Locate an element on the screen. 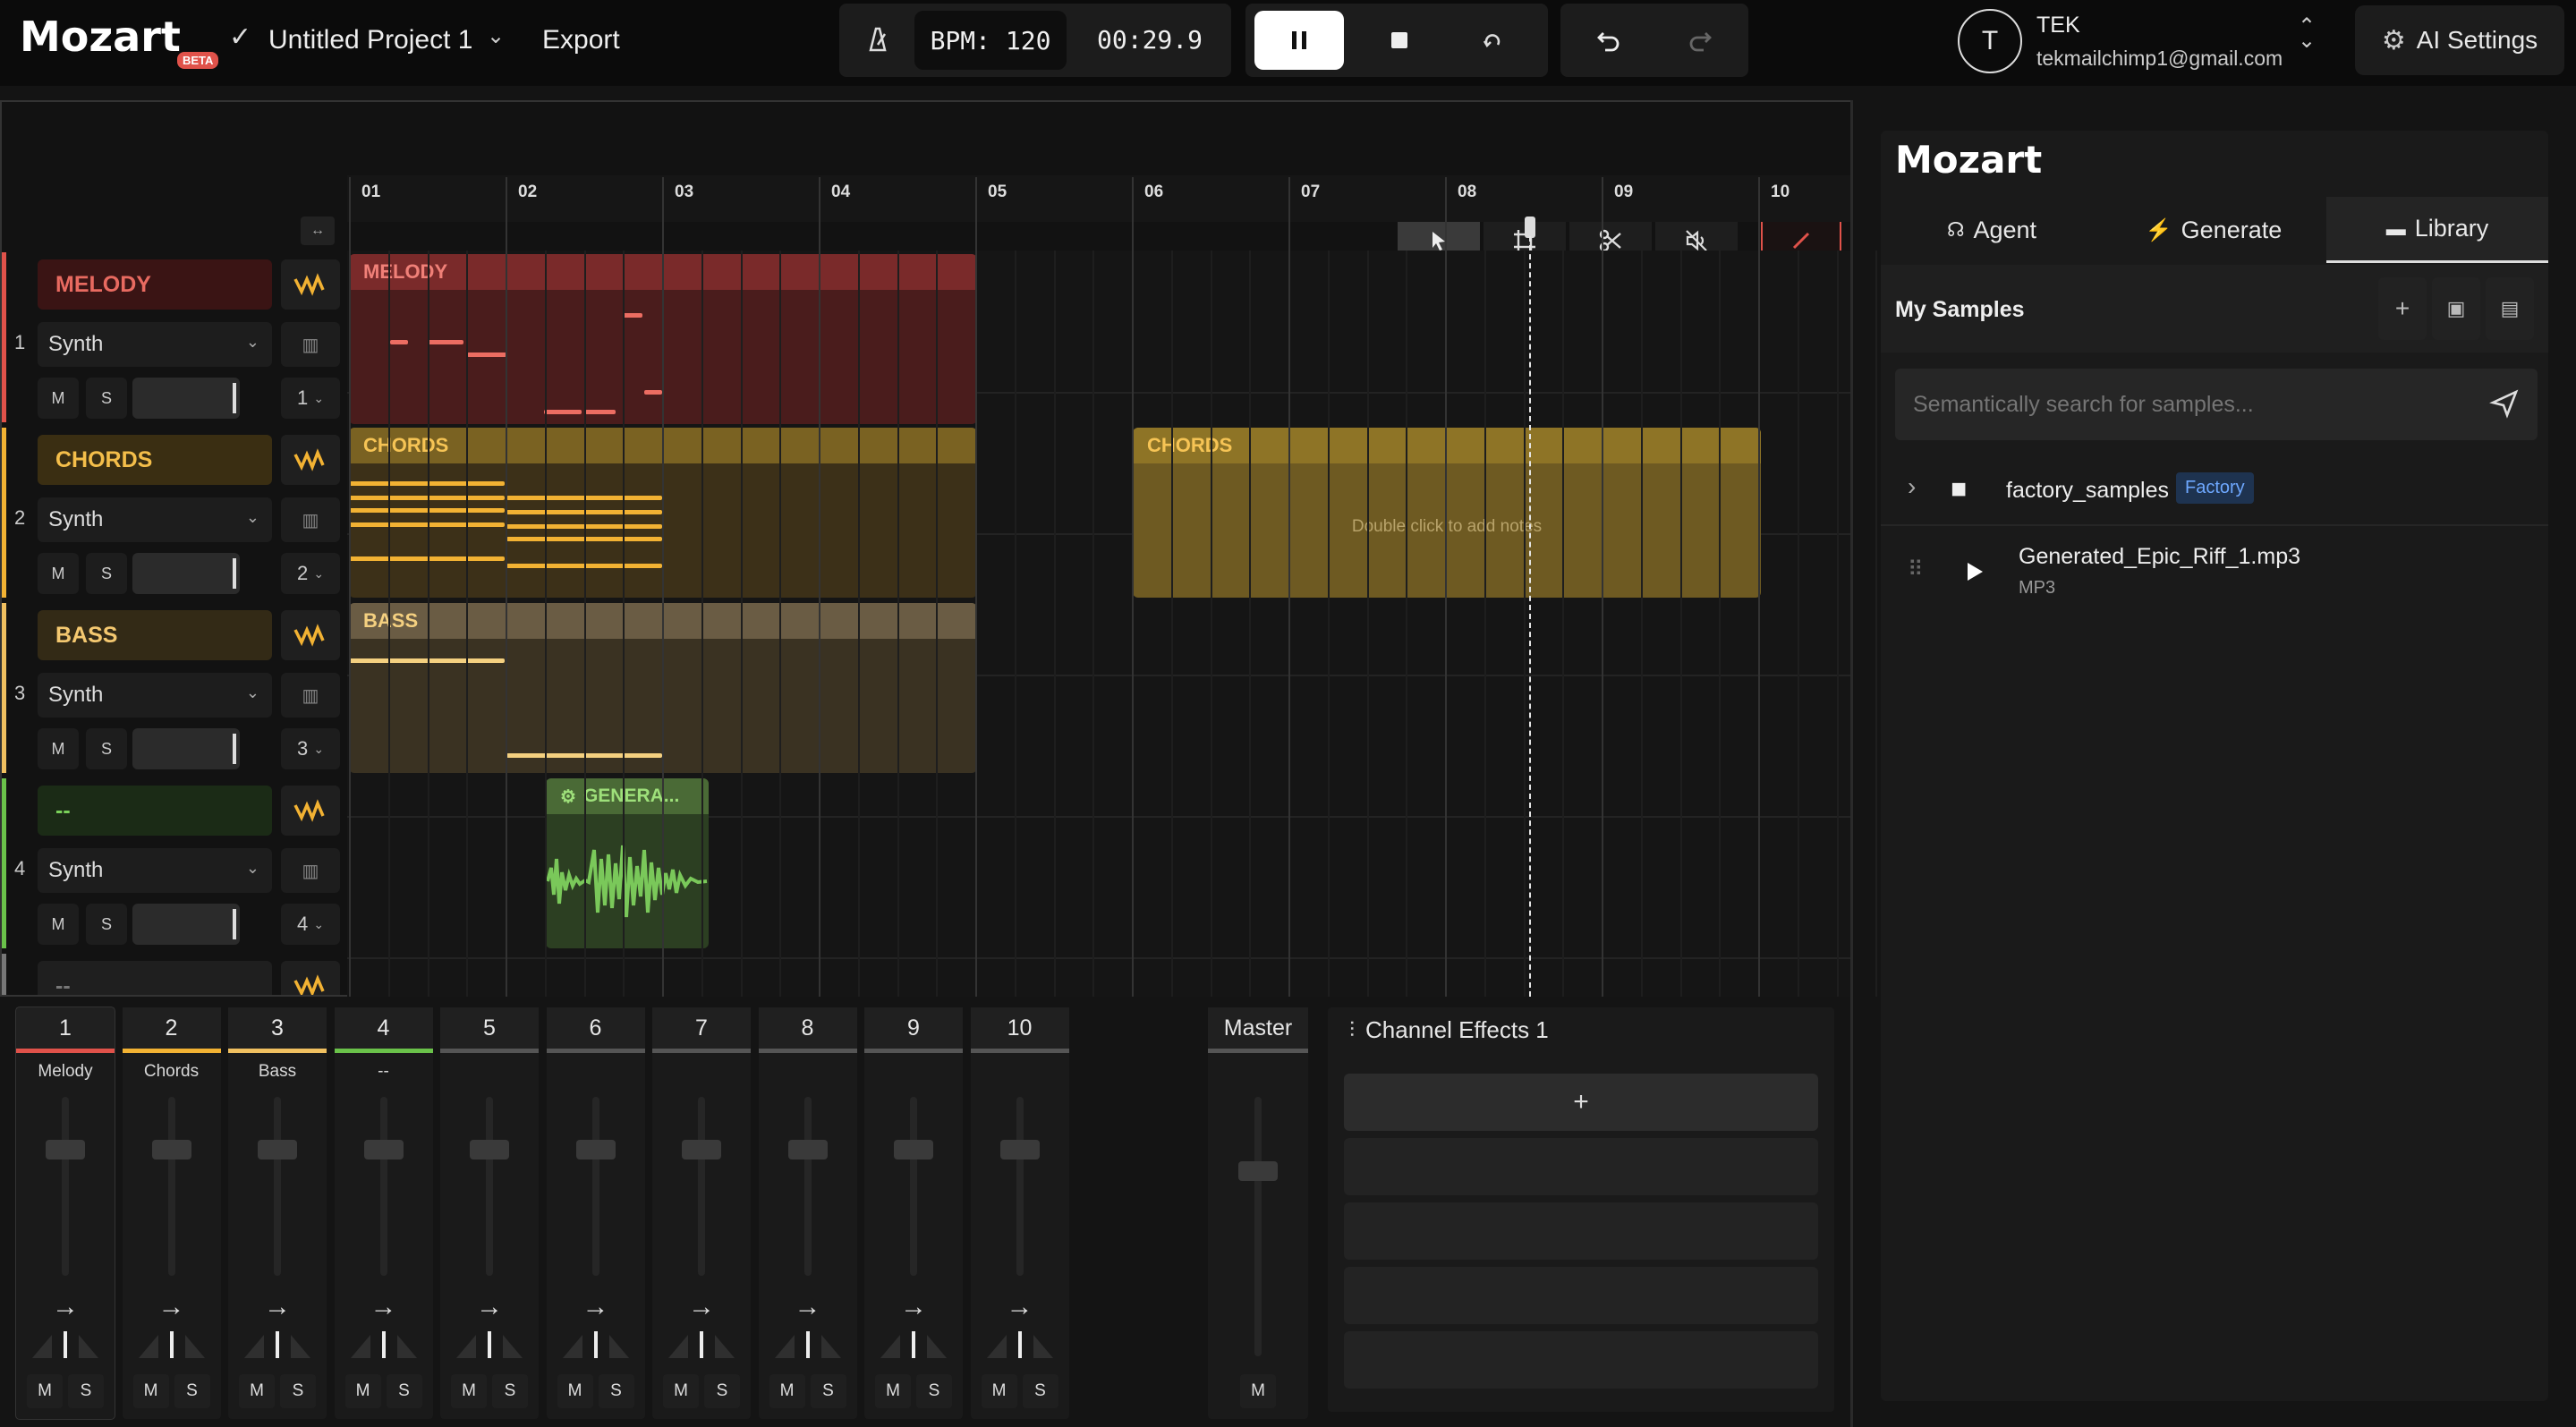 Image resolution: width=2576 pixels, height=1427 pixels. avatar: T is located at coordinates (1990, 41).